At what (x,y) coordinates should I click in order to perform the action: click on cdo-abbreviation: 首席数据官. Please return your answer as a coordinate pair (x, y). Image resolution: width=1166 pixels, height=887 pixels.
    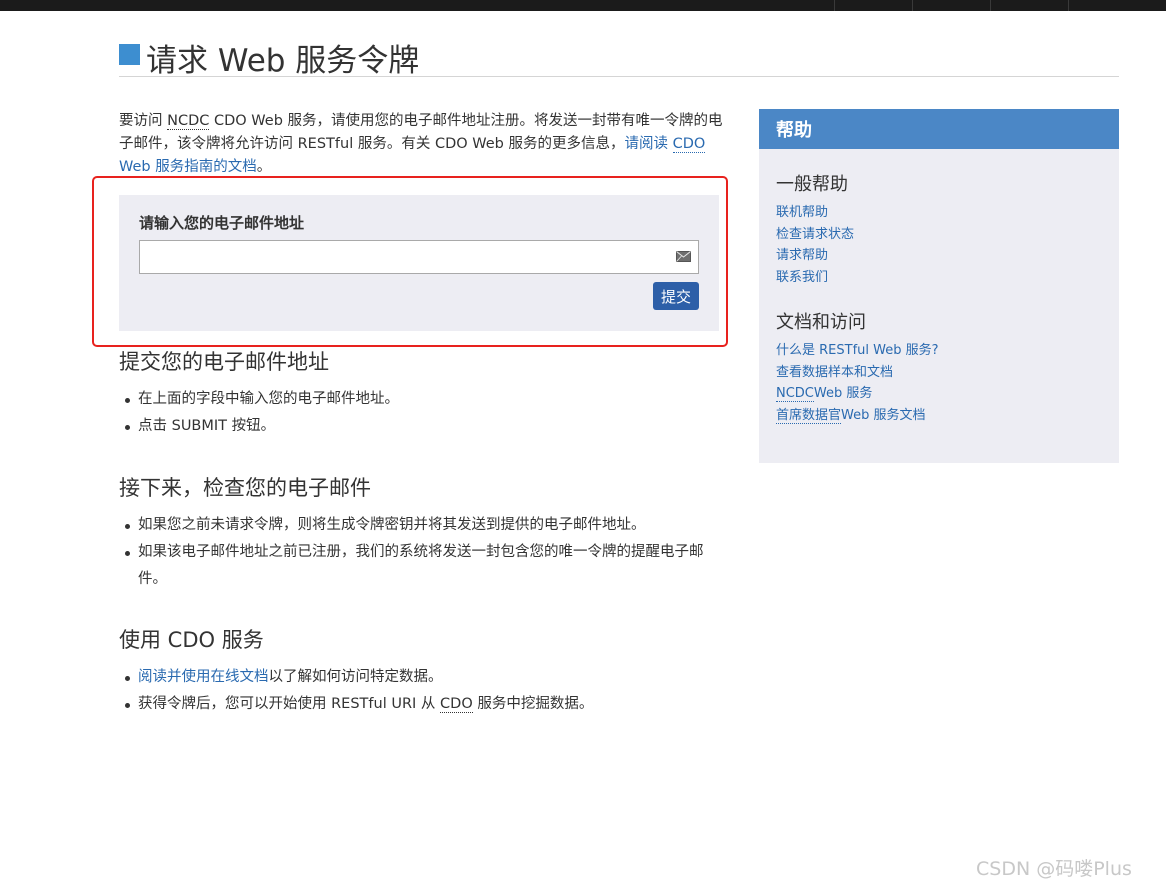
    Looking at the image, I should click on (809, 416).